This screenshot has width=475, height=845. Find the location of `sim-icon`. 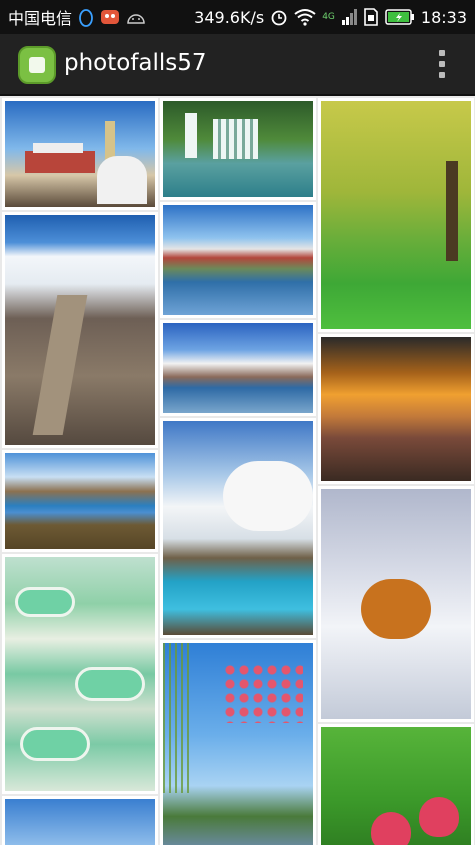

sim-icon is located at coordinates (371, 17).